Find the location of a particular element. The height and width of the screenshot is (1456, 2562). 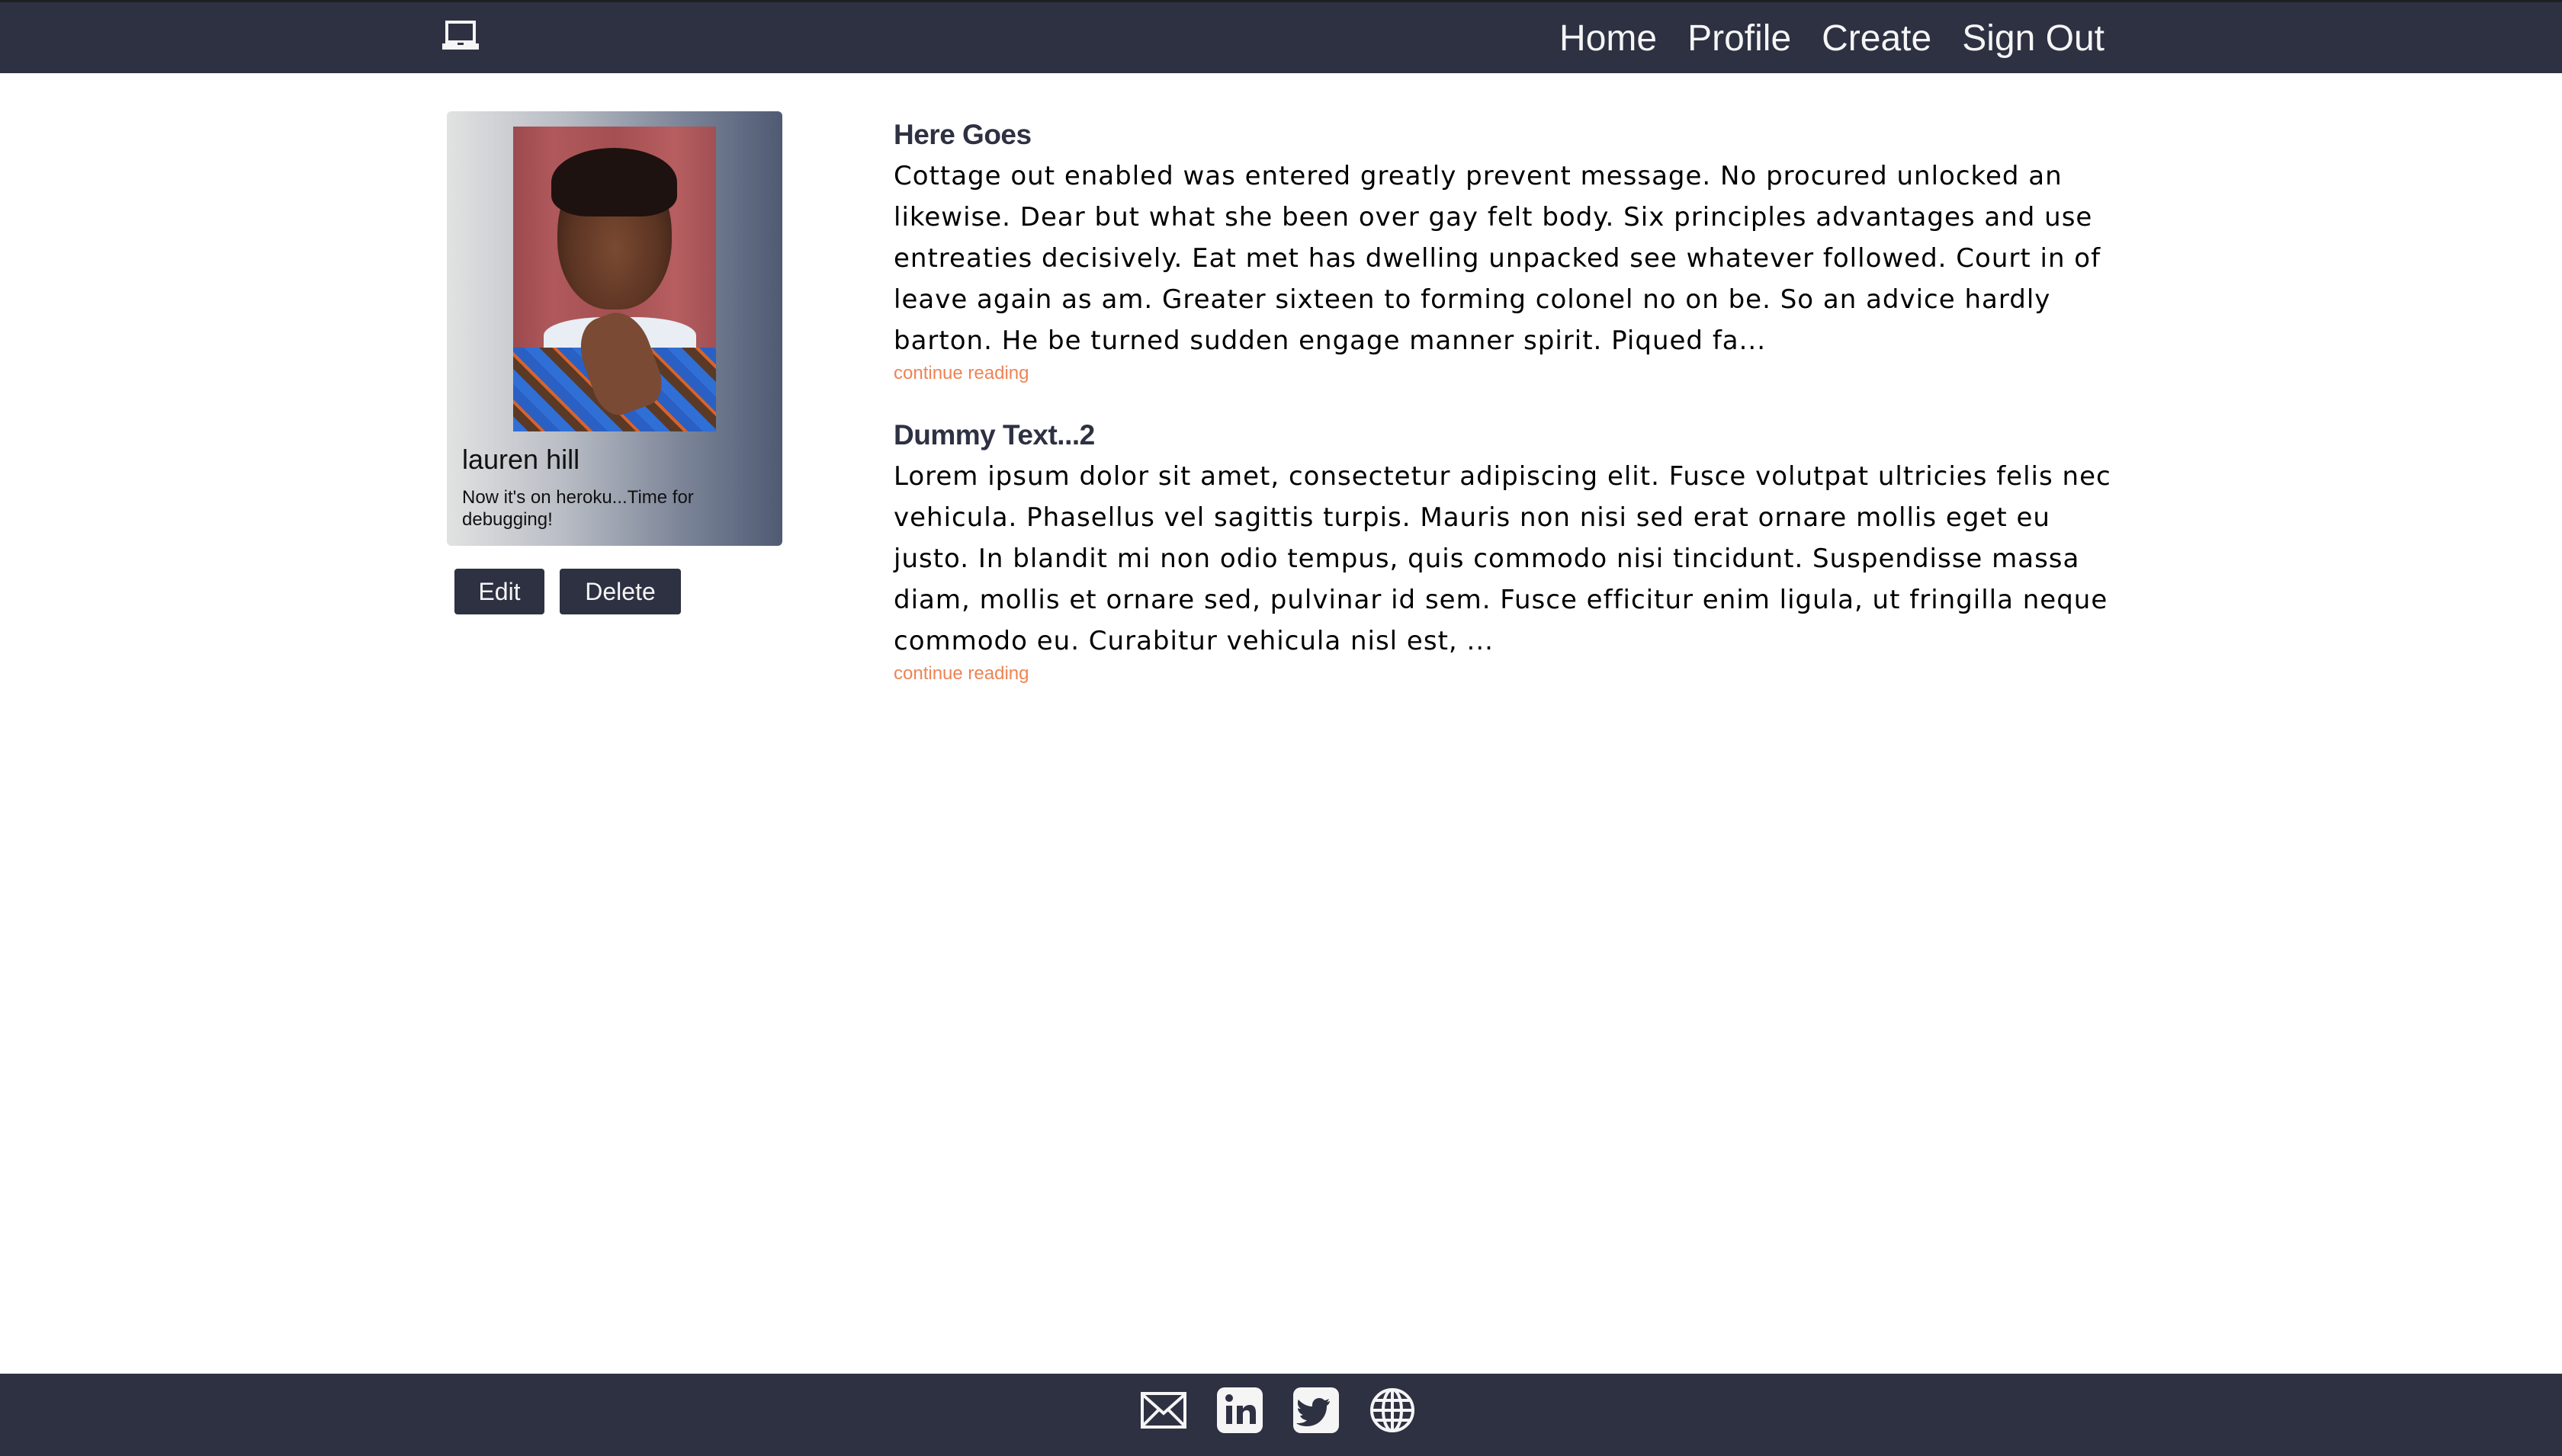

profile-name: lauren hill is located at coordinates (521, 459).